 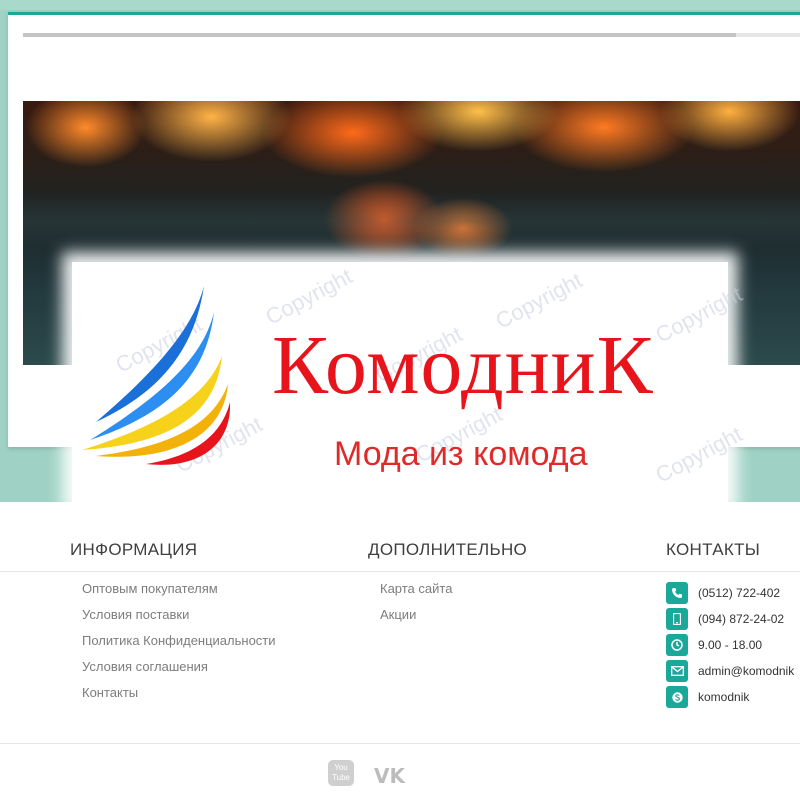 I want to click on extra-links: Карта сайта Акции, so click(x=416, y=602).